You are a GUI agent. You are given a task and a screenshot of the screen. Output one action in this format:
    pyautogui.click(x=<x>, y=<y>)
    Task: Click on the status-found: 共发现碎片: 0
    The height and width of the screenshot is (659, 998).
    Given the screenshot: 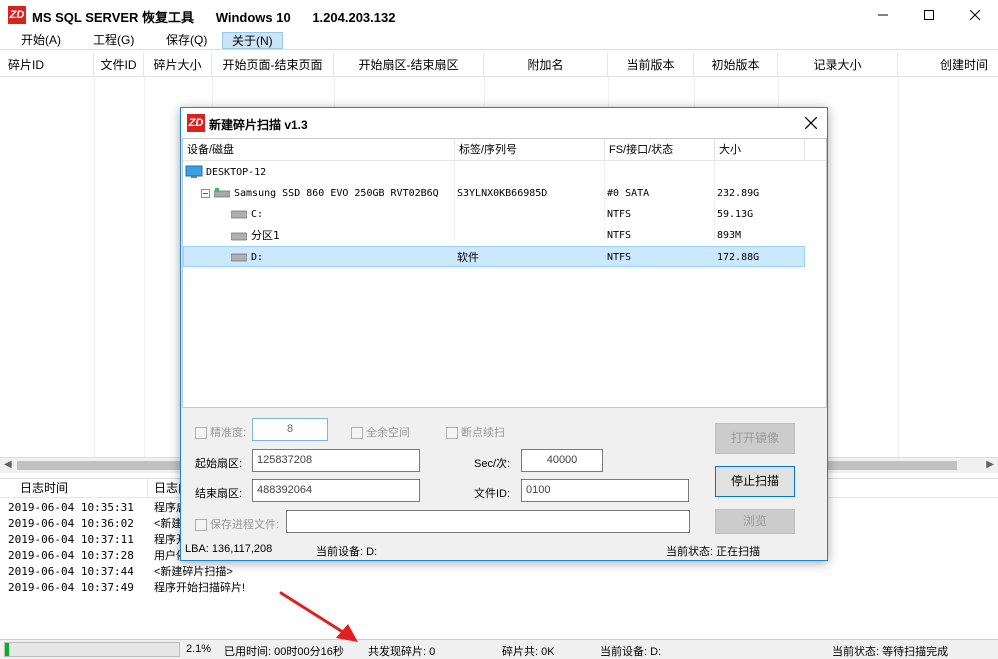 What is the action you would take?
    pyautogui.click(x=402, y=652)
    